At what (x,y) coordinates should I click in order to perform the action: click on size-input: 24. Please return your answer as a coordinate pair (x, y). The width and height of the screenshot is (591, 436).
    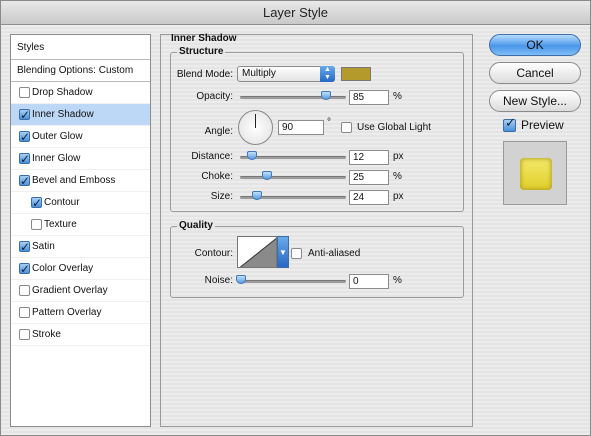
    Looking at the image, I should click on (369, 197).